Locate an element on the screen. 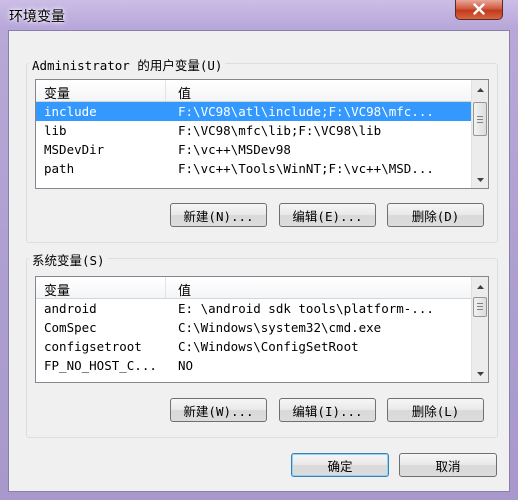 The height and width of the screenshot is (500, 518). table-row: ComSpec C:\Windows\system32\cmd.exe is located at coordinates (253, 327).